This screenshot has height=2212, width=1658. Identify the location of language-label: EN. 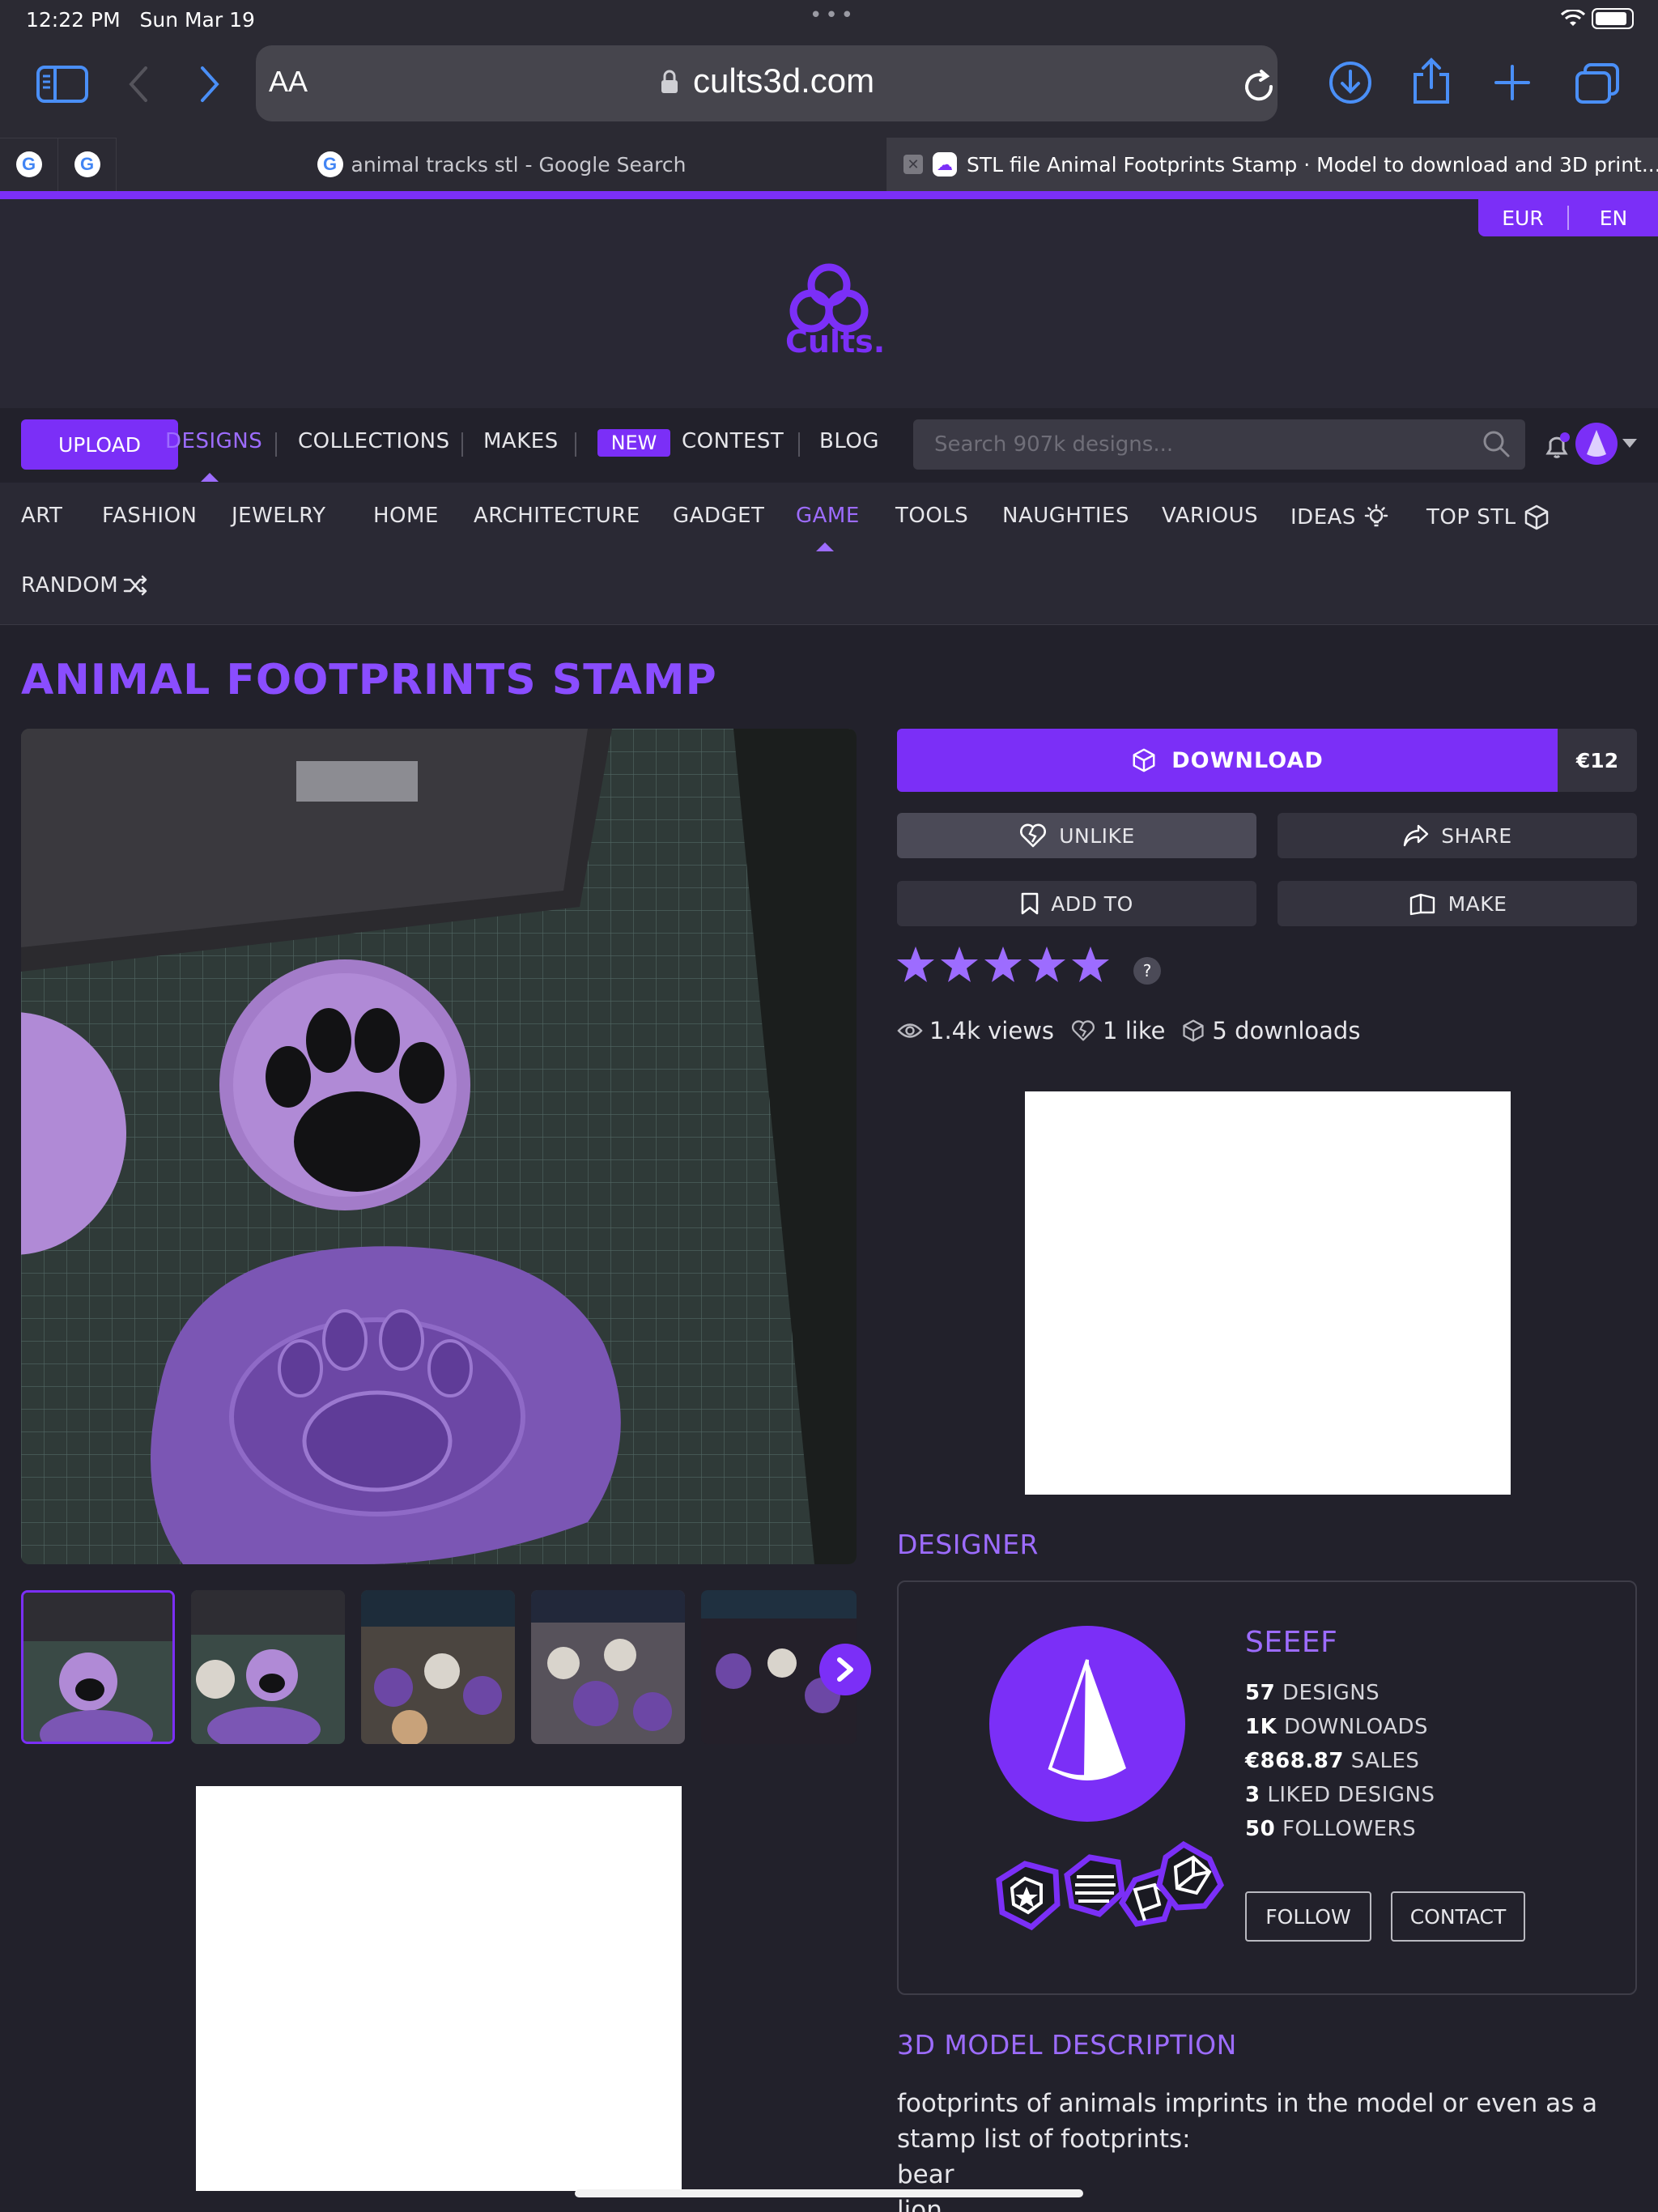
(1613, 218).